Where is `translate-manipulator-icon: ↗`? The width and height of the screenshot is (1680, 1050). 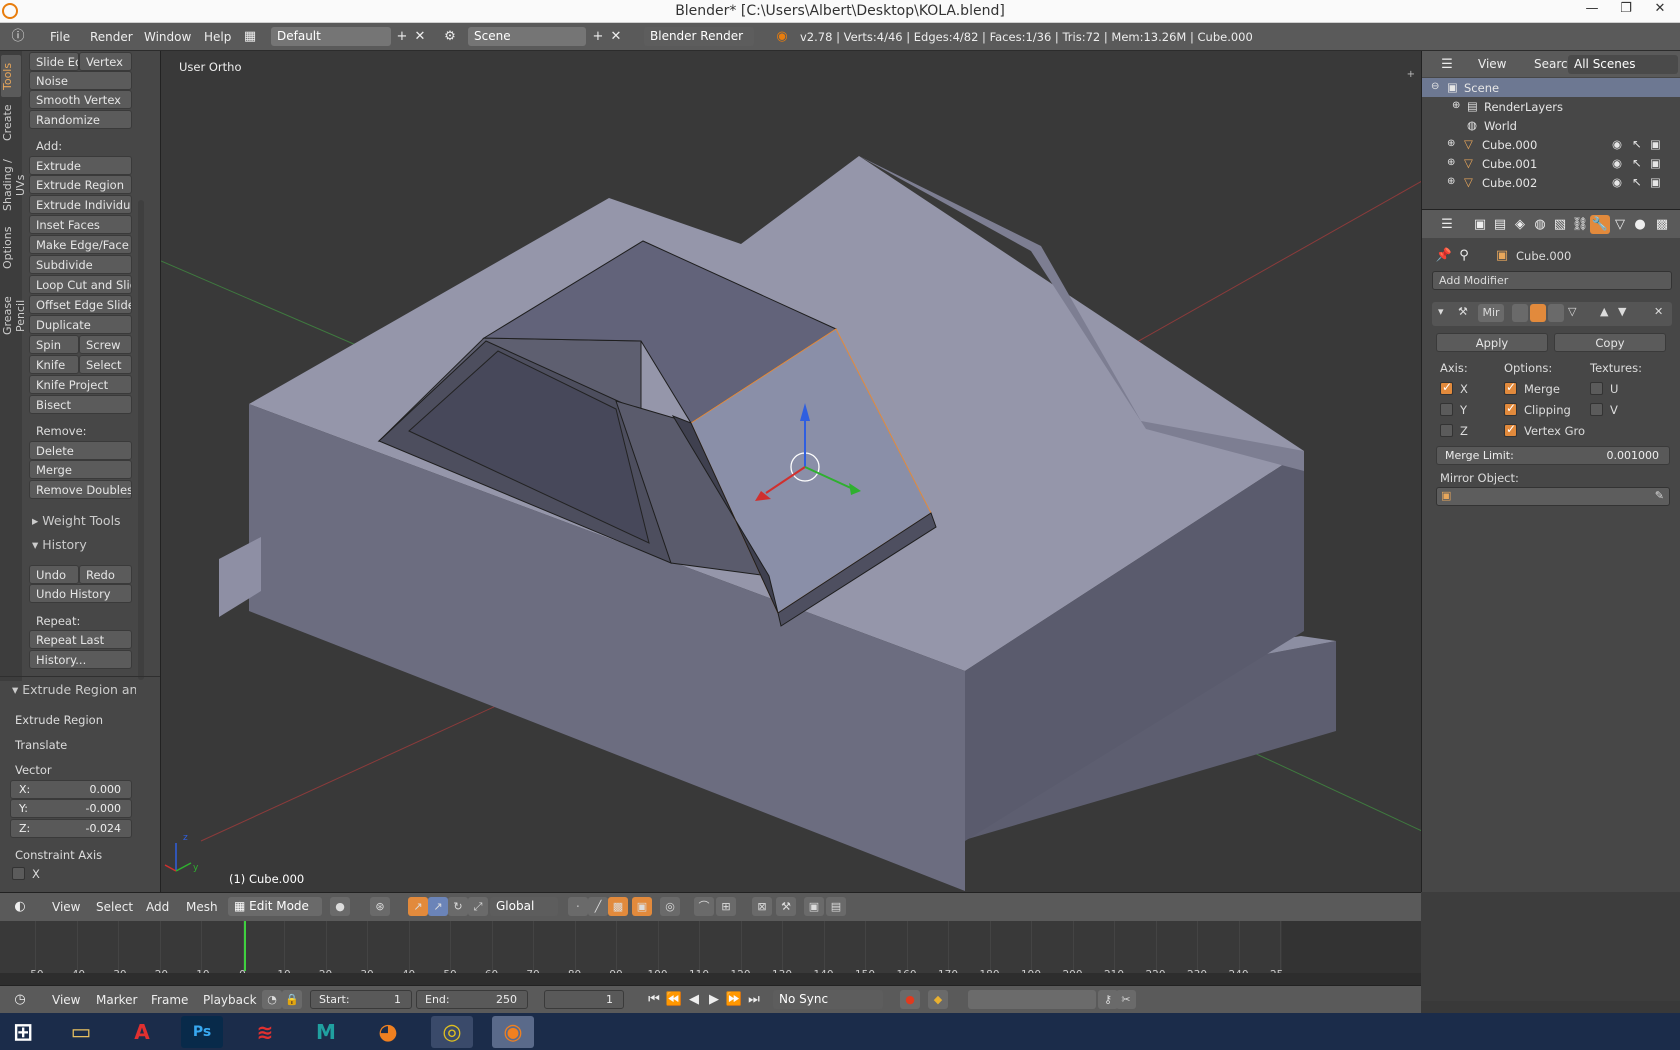
translate-manipulator-icon: ↗ is located at coordinates (438, 906).